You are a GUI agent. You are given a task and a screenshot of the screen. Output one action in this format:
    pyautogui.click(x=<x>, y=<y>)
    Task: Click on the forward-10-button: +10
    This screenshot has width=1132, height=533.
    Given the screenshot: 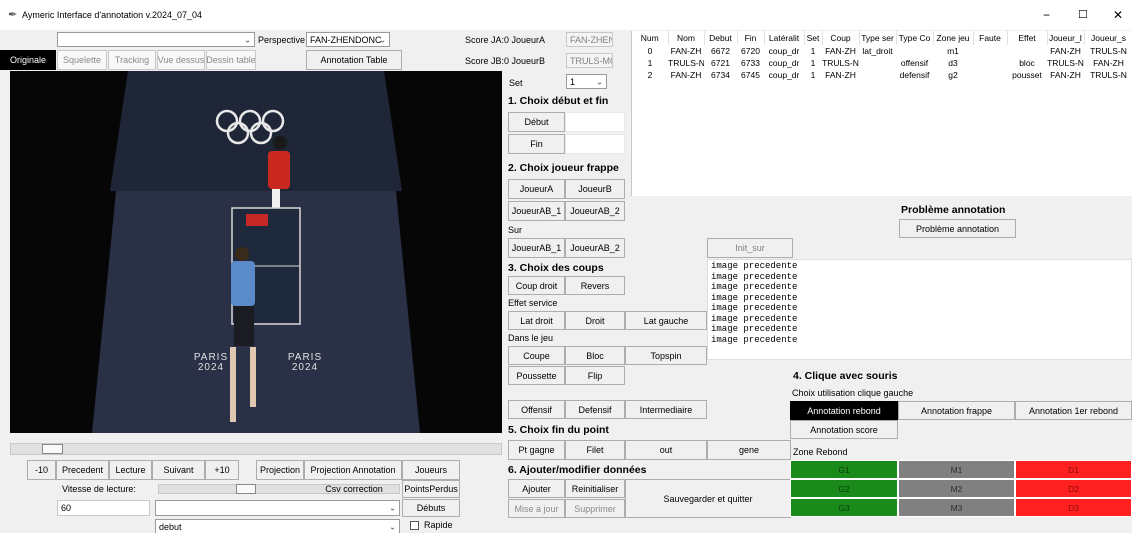 What is the action you would take?
    pyautogui.click(x=222, y=470)
    